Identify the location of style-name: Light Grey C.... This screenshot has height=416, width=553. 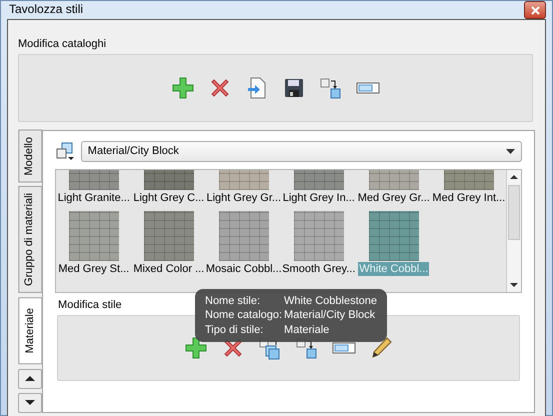
(169, 198).